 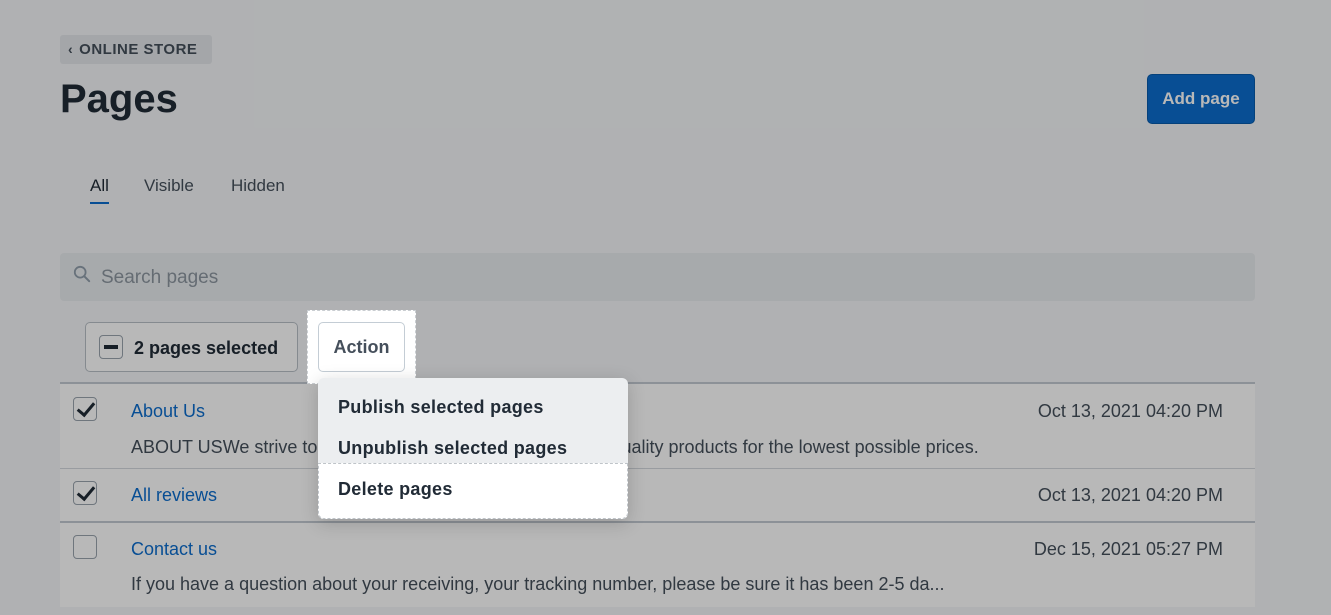 I want to click on selected-count-label: 2 pages selected, so click(x=206, y=348).